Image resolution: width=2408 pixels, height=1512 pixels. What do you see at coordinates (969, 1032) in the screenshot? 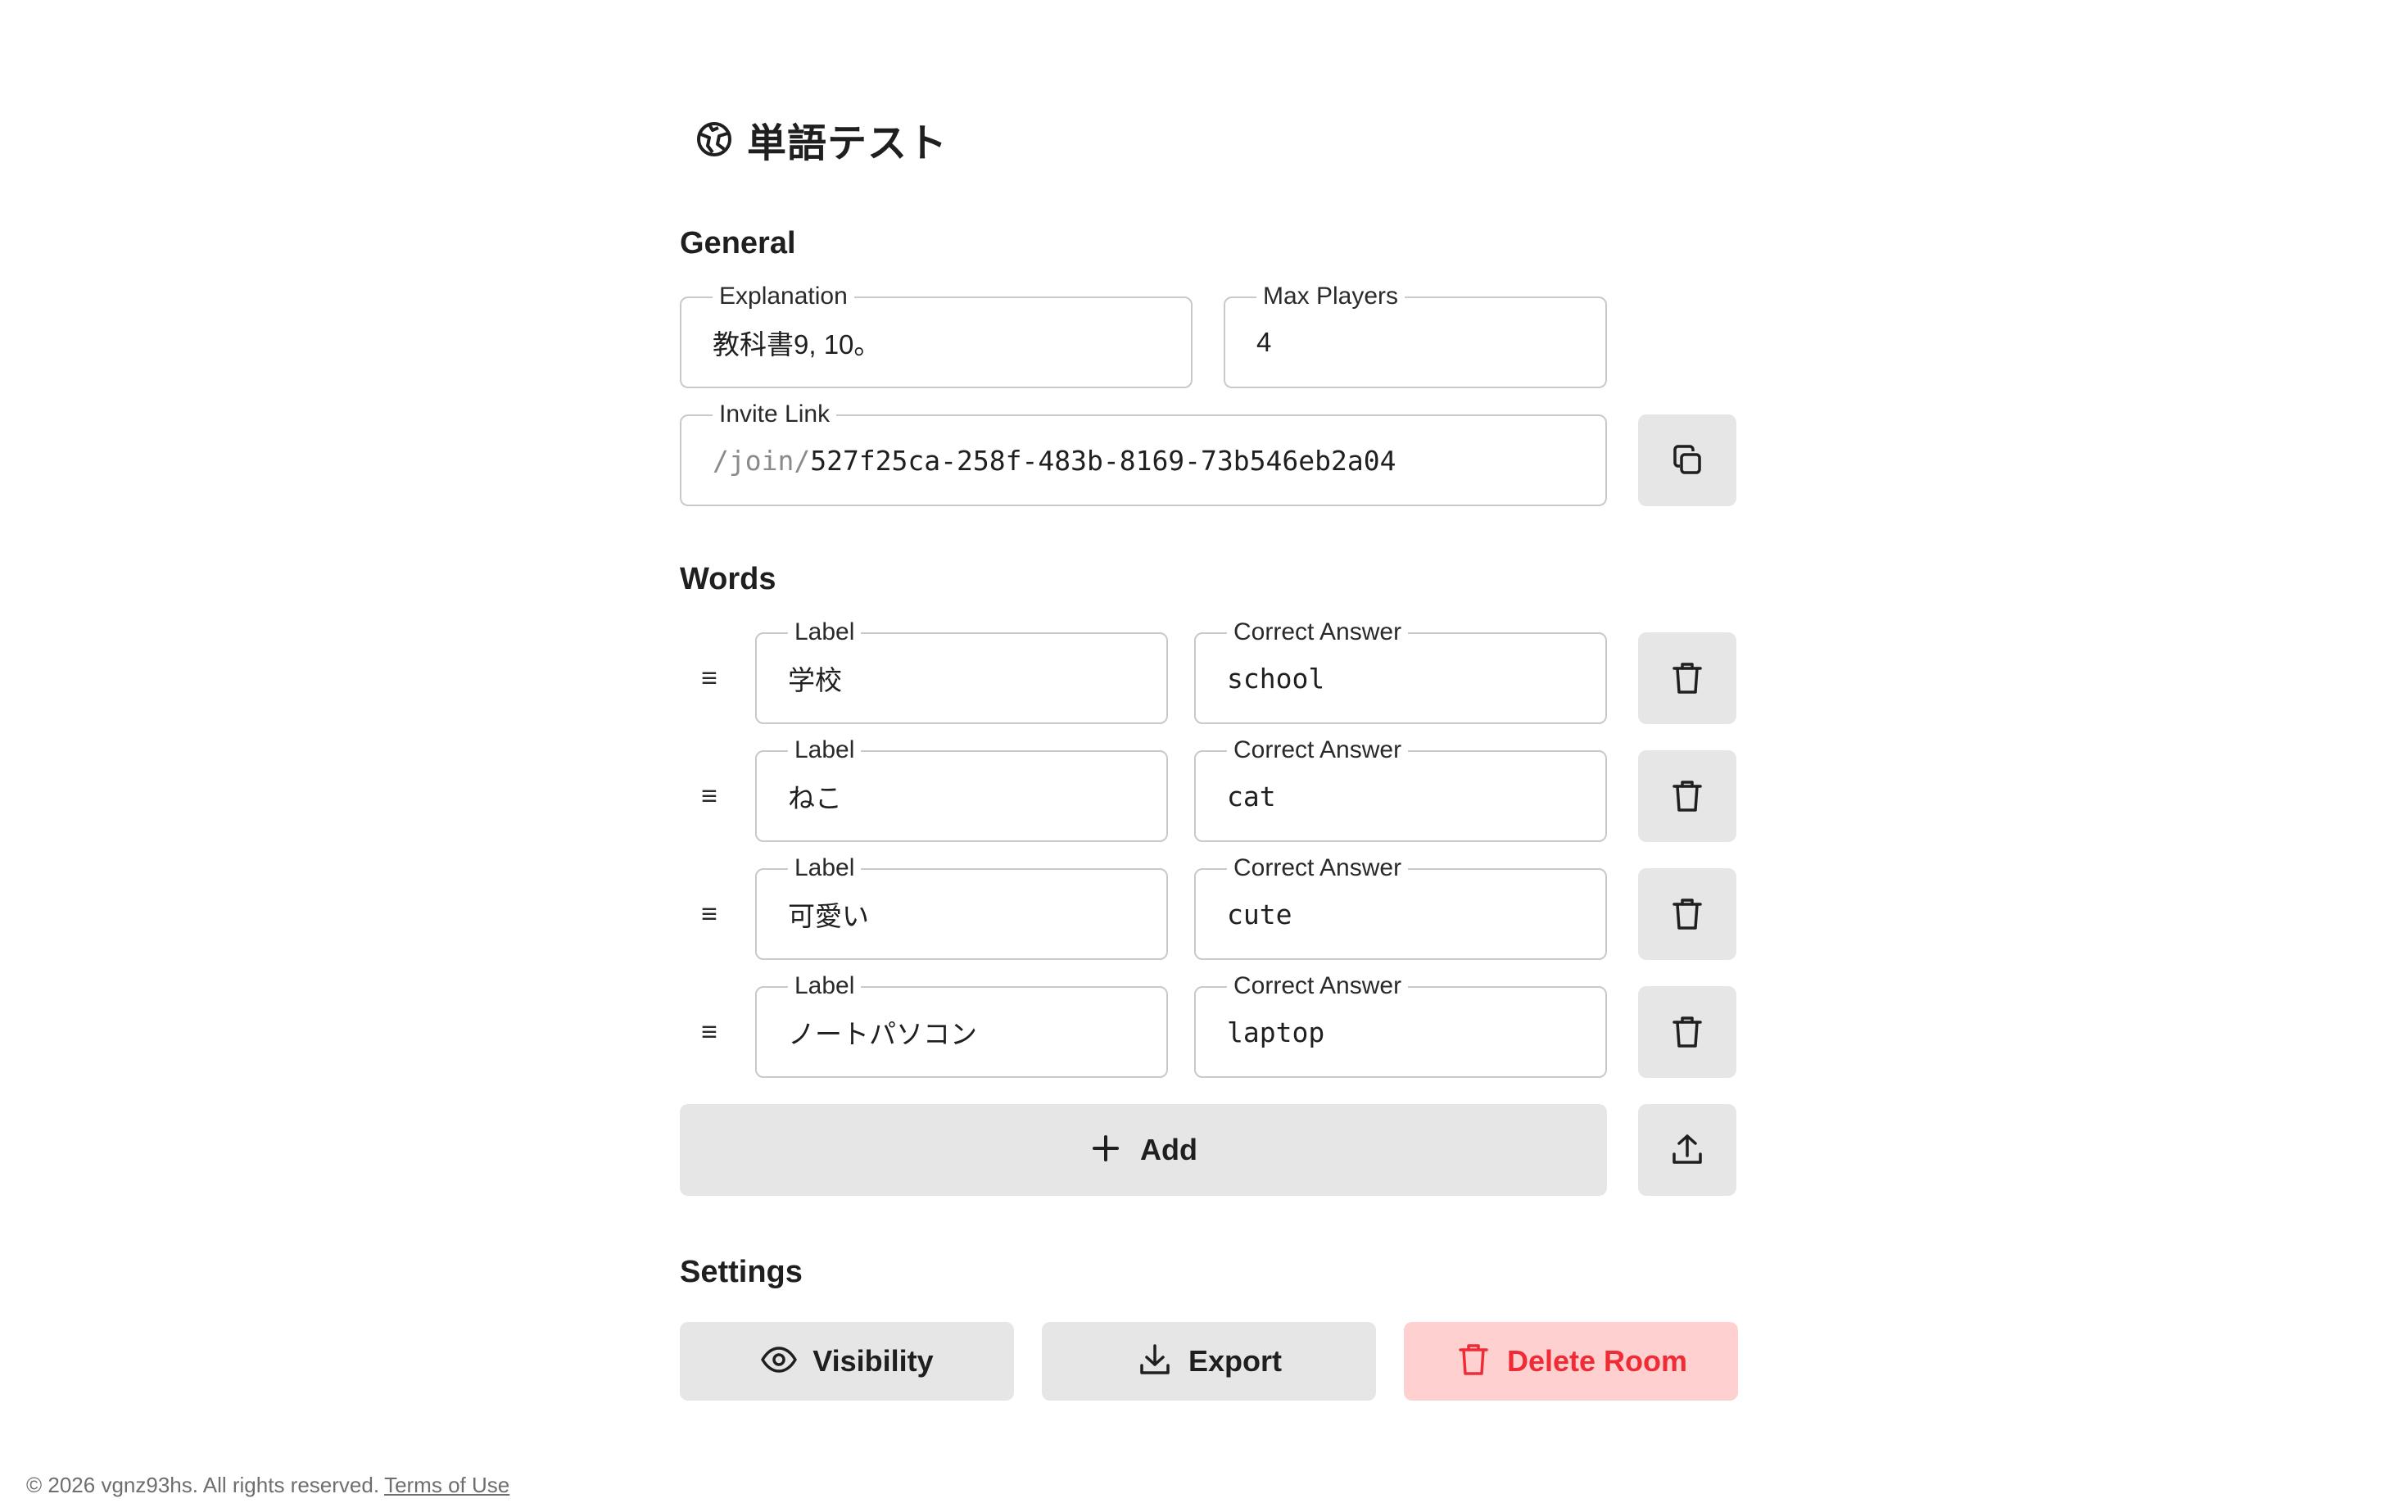
I see `word-label-value: ノートパソコン` at bounding box center [969, 1032].